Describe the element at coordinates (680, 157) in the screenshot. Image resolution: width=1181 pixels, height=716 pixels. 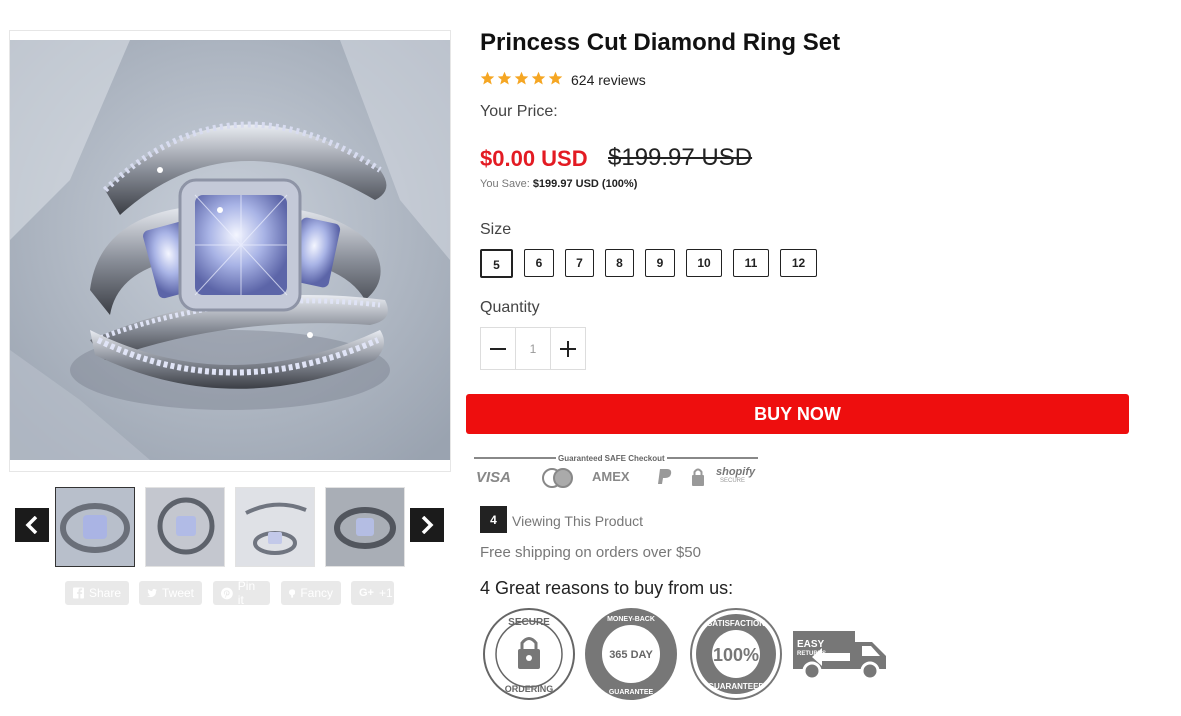
I see `compare-price: $199.97 USD` at that location.